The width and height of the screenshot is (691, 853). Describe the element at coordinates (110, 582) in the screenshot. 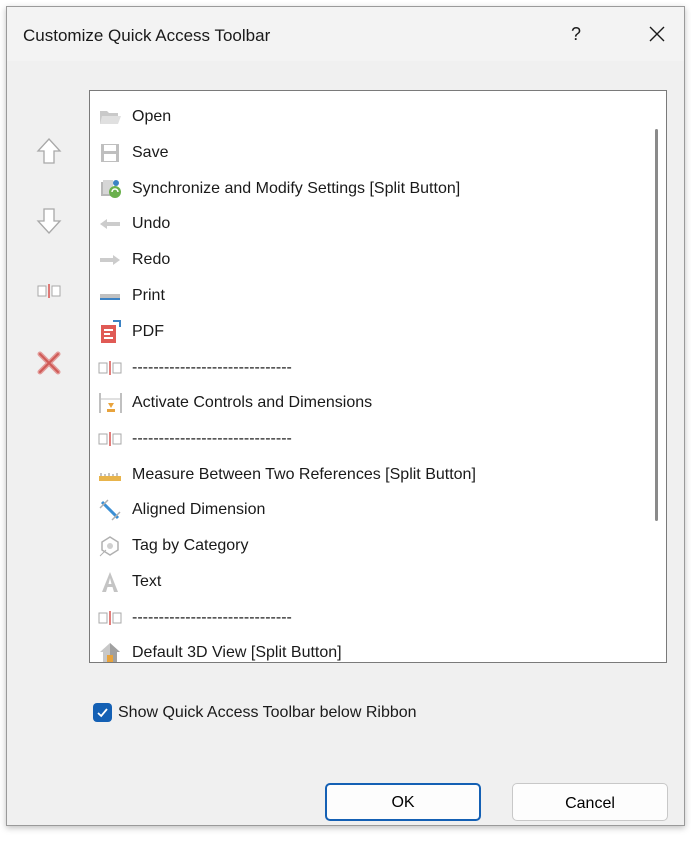

I see `text-icon` at that location.